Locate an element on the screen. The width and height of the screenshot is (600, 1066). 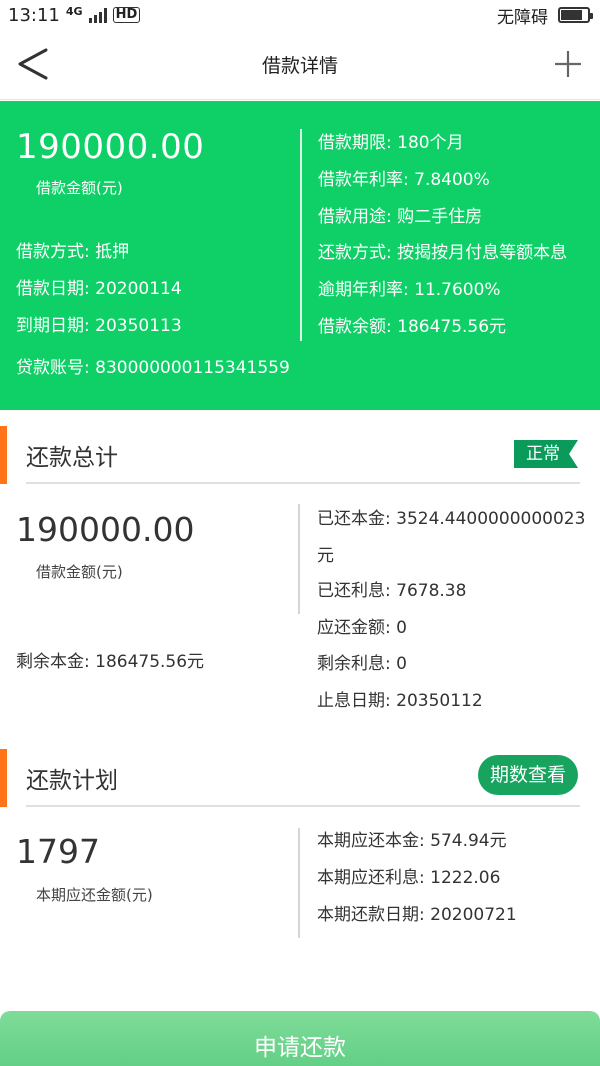
status-bar: 13:11 4G HD 无障碍 is located at coordinates (300, 15).